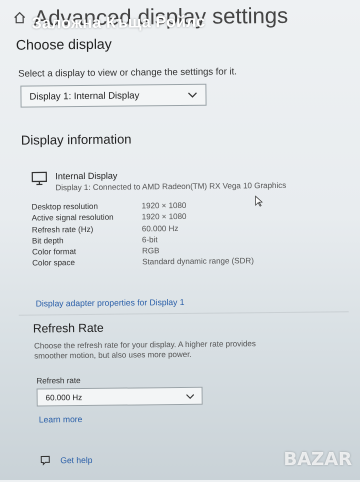 This screenshot has height=482, width=360. What do you see at coordinates (76, 460) in the screenshot?
I see `get-help-link: Get help` at bounding box center [76, 460].